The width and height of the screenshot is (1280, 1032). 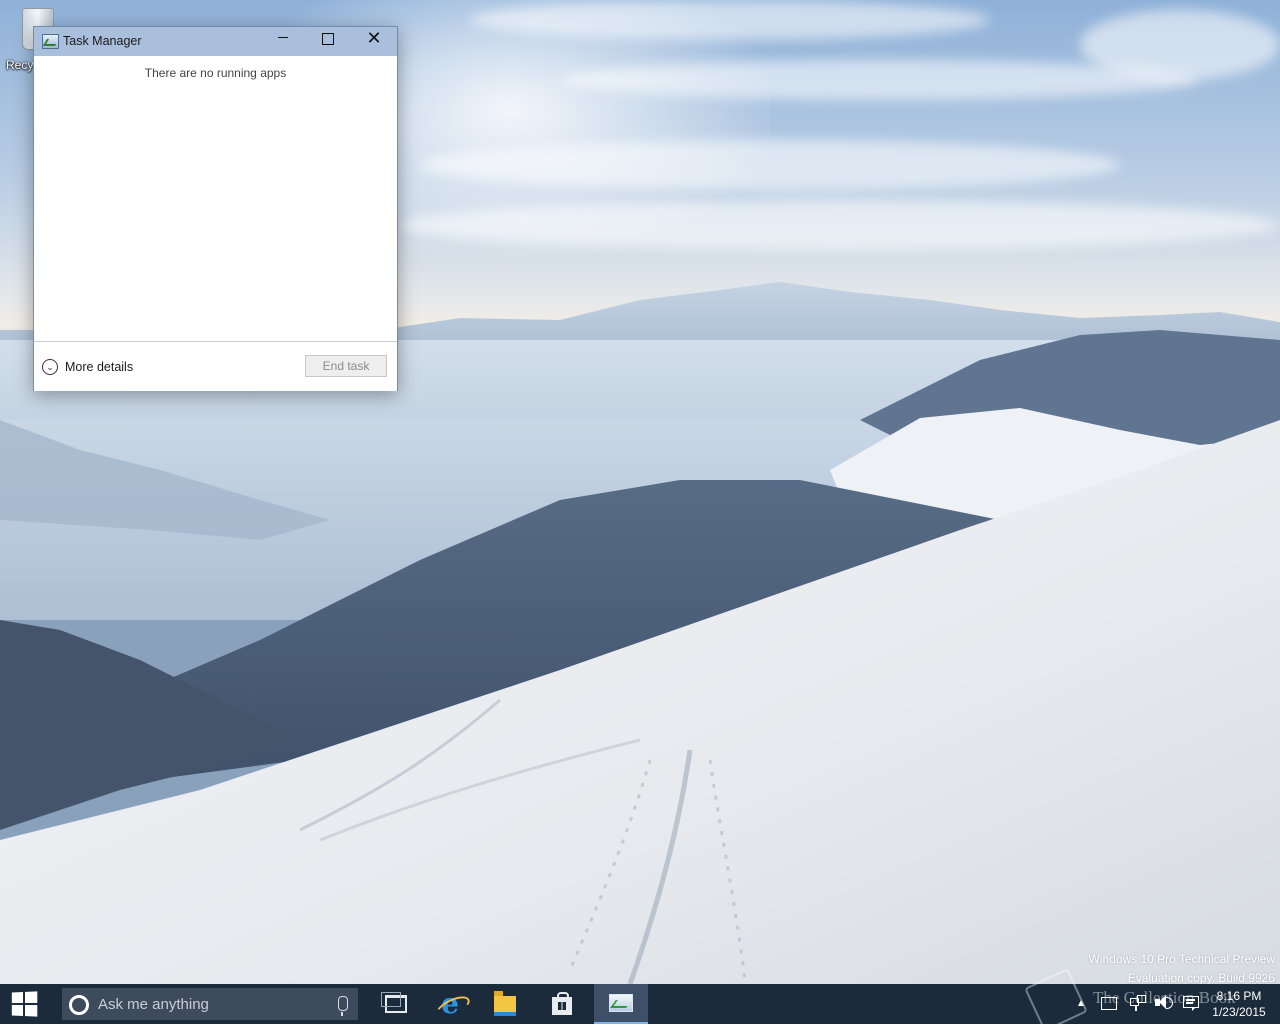 What do you see at coordinates (1138, 1003) in the screenshot?
I see `network-icon` at bounding box center [1138, 1003].